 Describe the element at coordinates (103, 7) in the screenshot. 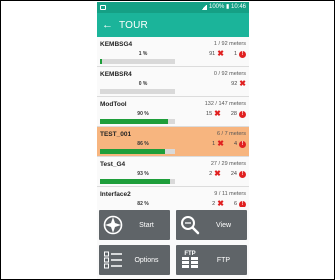

I see `notification-icon` at that location.